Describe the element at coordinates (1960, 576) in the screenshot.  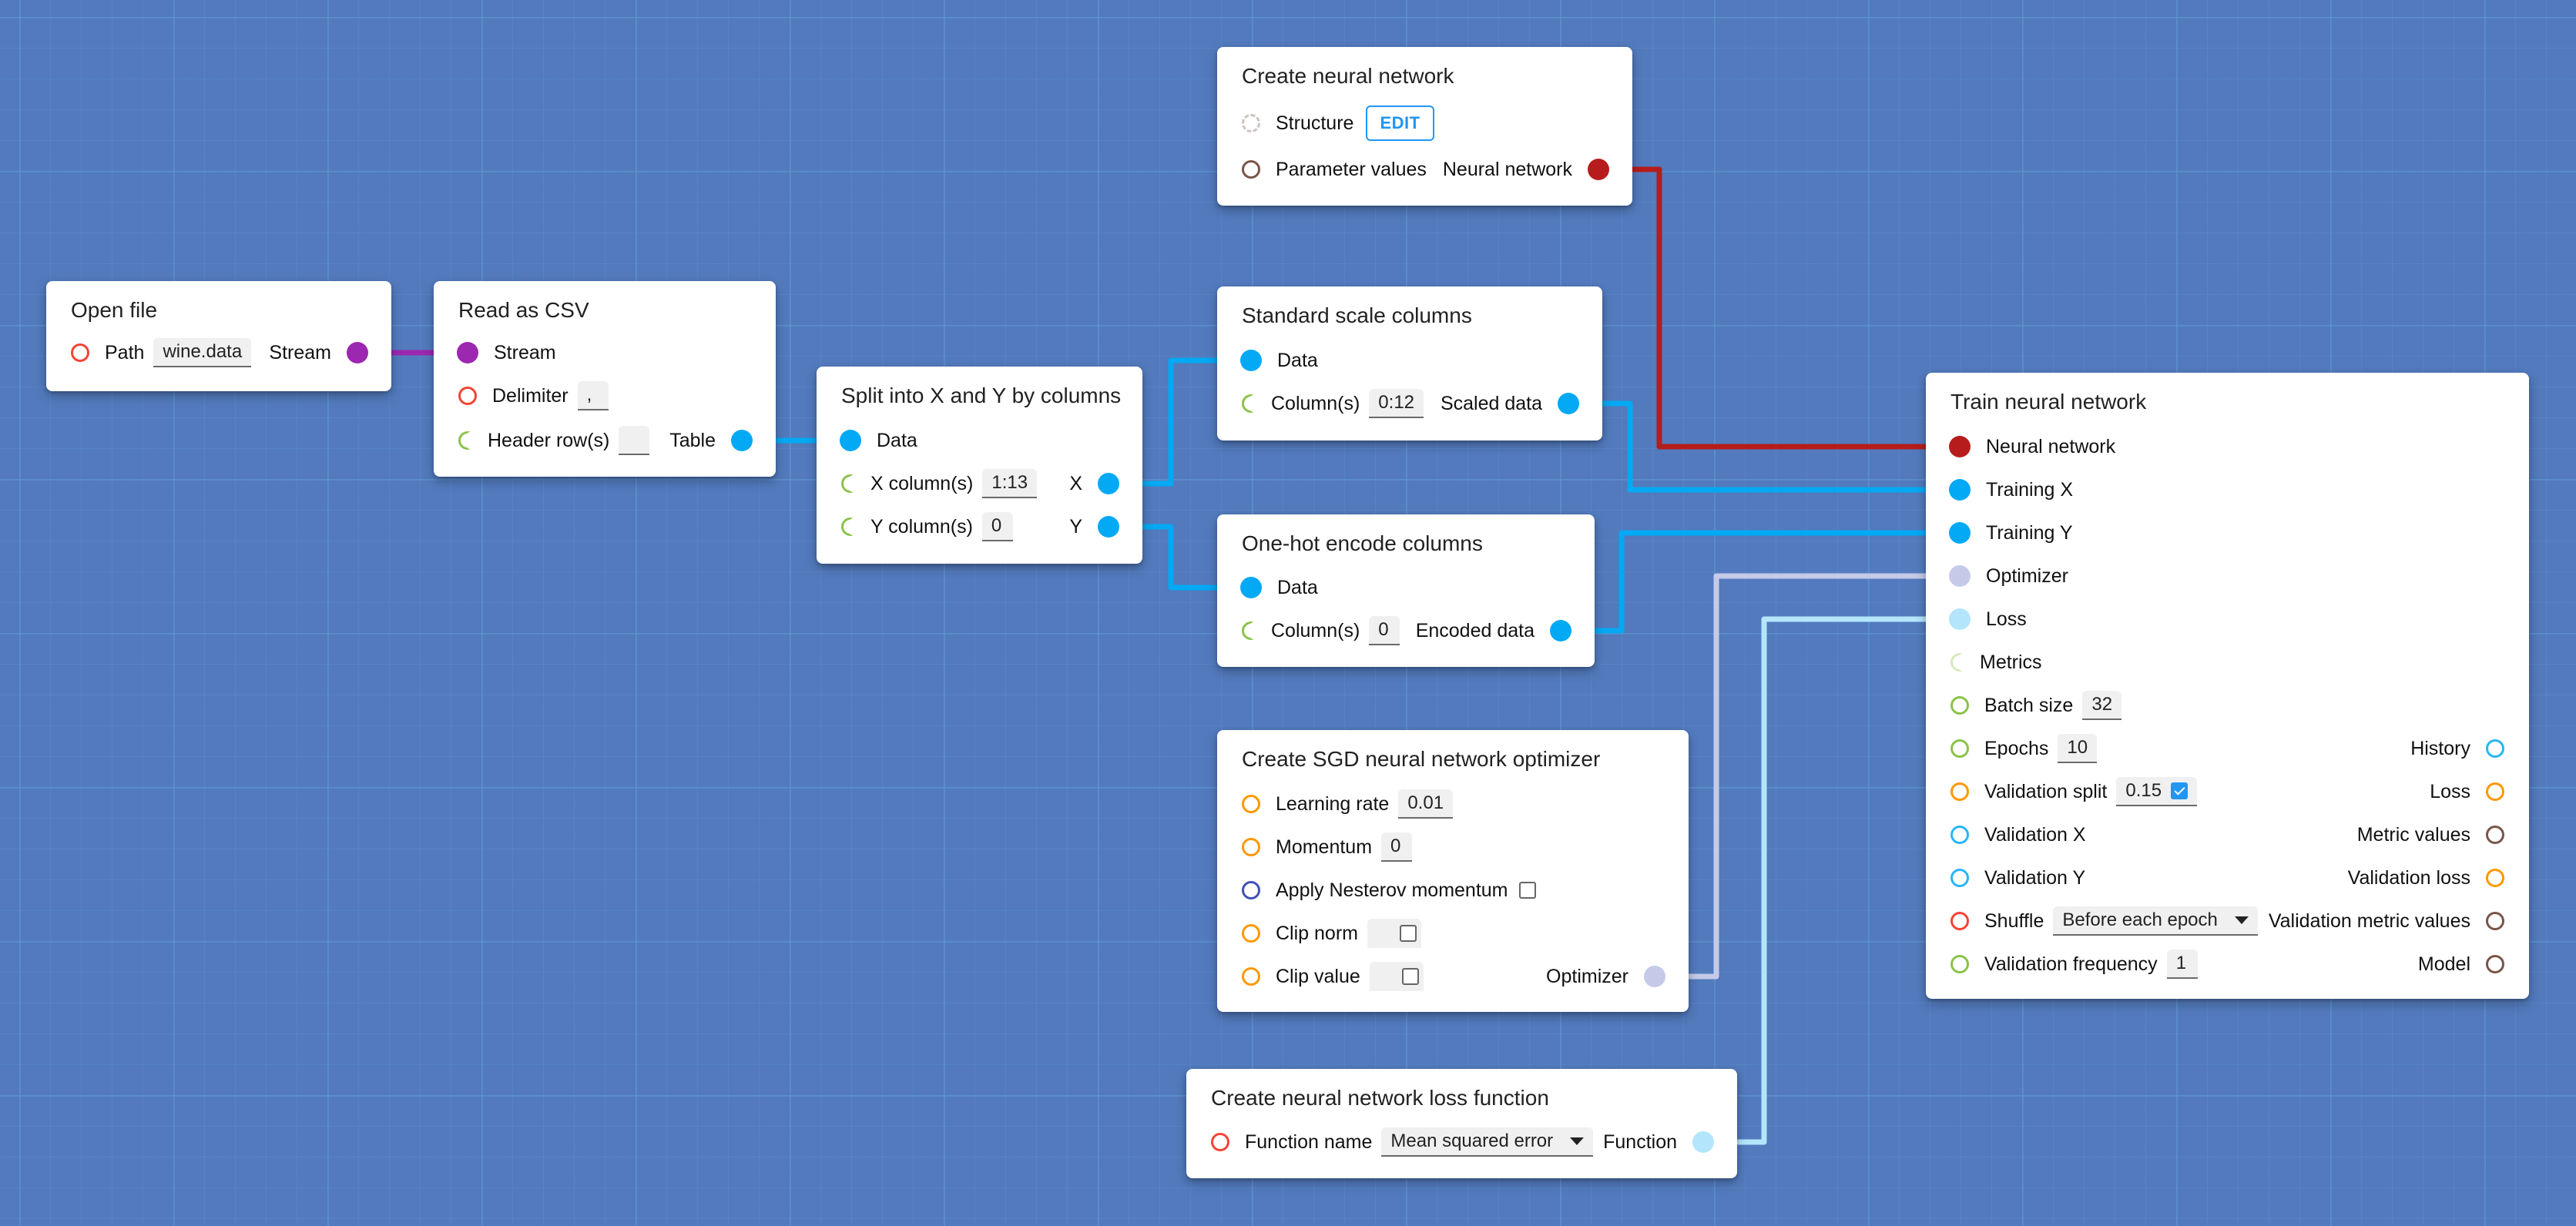
I see `optimizer-input-port` at that location.